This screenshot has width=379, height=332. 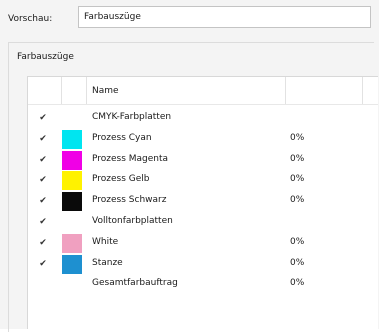 What do you see at coordinates (129, 200) in the screenshot?
I see `separation-name: Prozess Schwarz` at bounding box center [129, 200].